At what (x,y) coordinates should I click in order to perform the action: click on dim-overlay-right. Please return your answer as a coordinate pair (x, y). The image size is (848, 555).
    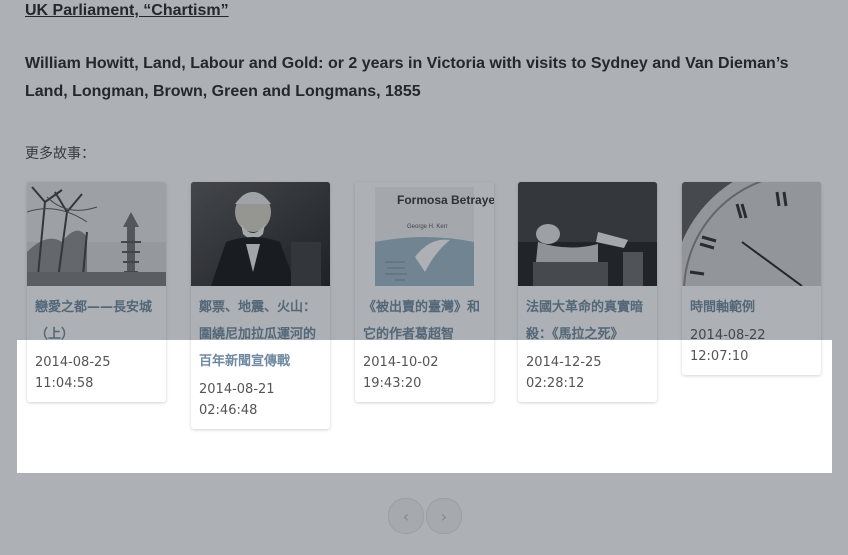
    Looking at the image, I should click on (840, 406).